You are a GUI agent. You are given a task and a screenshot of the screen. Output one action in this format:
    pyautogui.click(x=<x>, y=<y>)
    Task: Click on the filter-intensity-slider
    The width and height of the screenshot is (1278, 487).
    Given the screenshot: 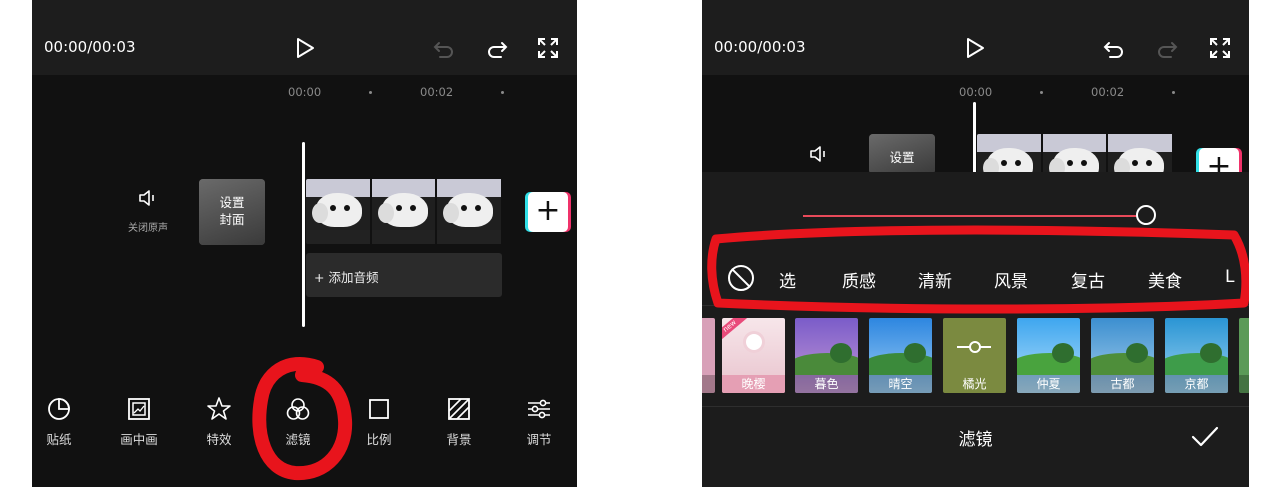 What is the action you would take?
    pyautogui.click(x=974, y=216)
    